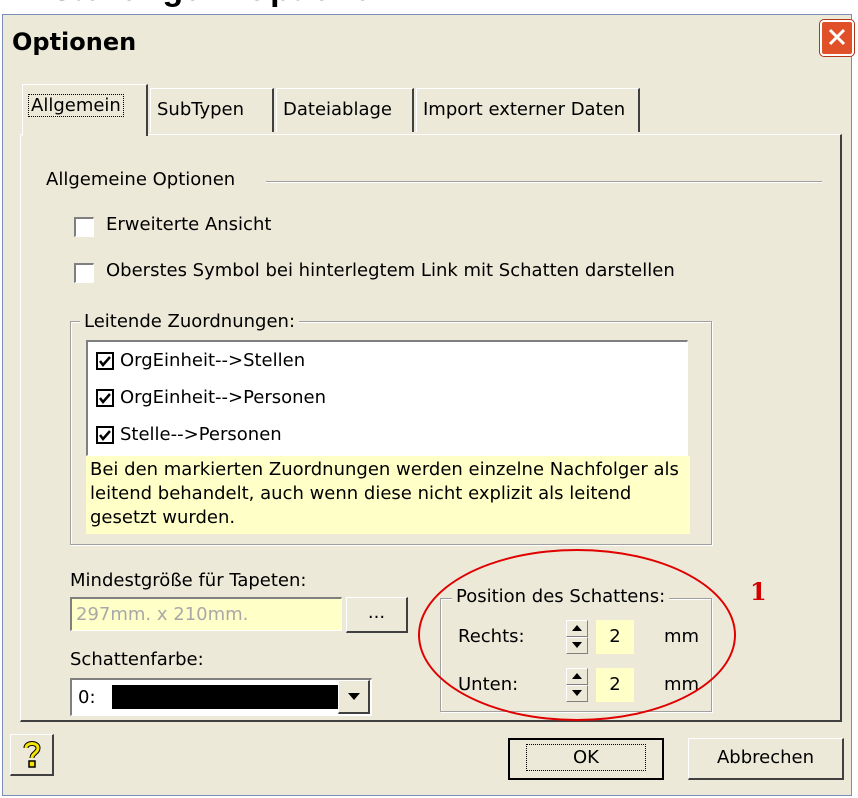  I want to click on extended-view-label: Erweiterte Ansicht, so click(189, 224).